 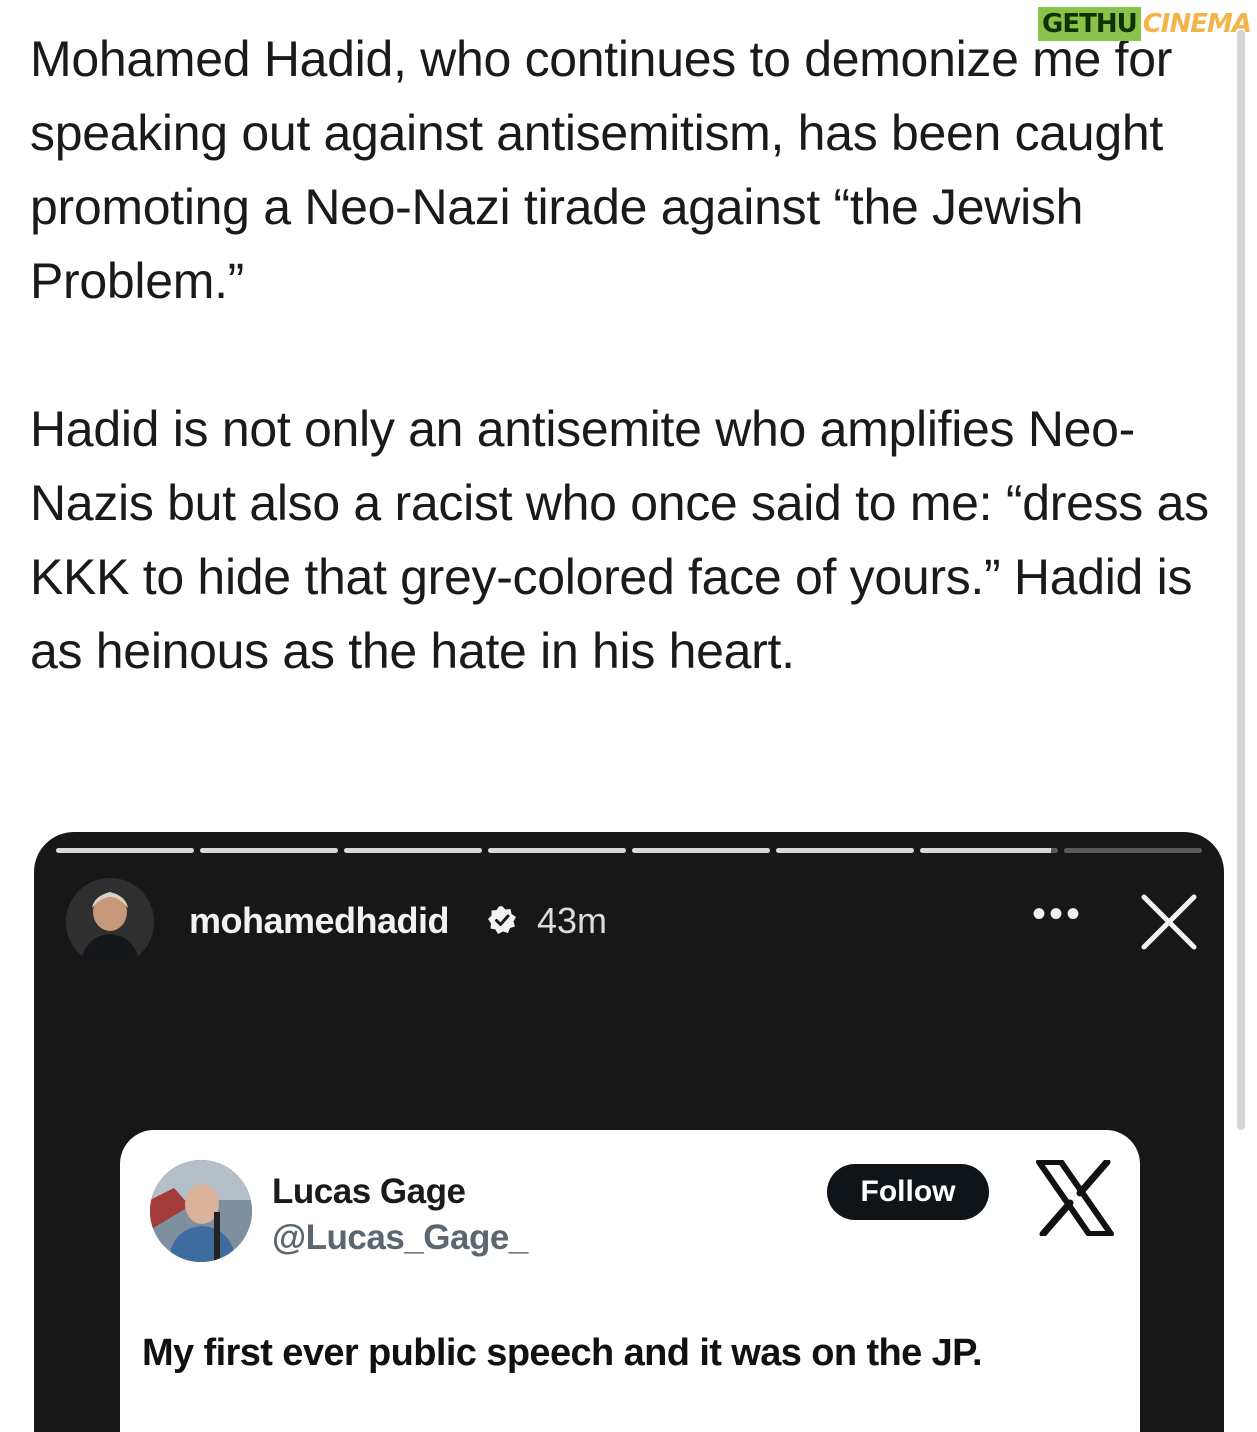 I want to click on story-username: mohamedhadid, so click(x=319, y=921).